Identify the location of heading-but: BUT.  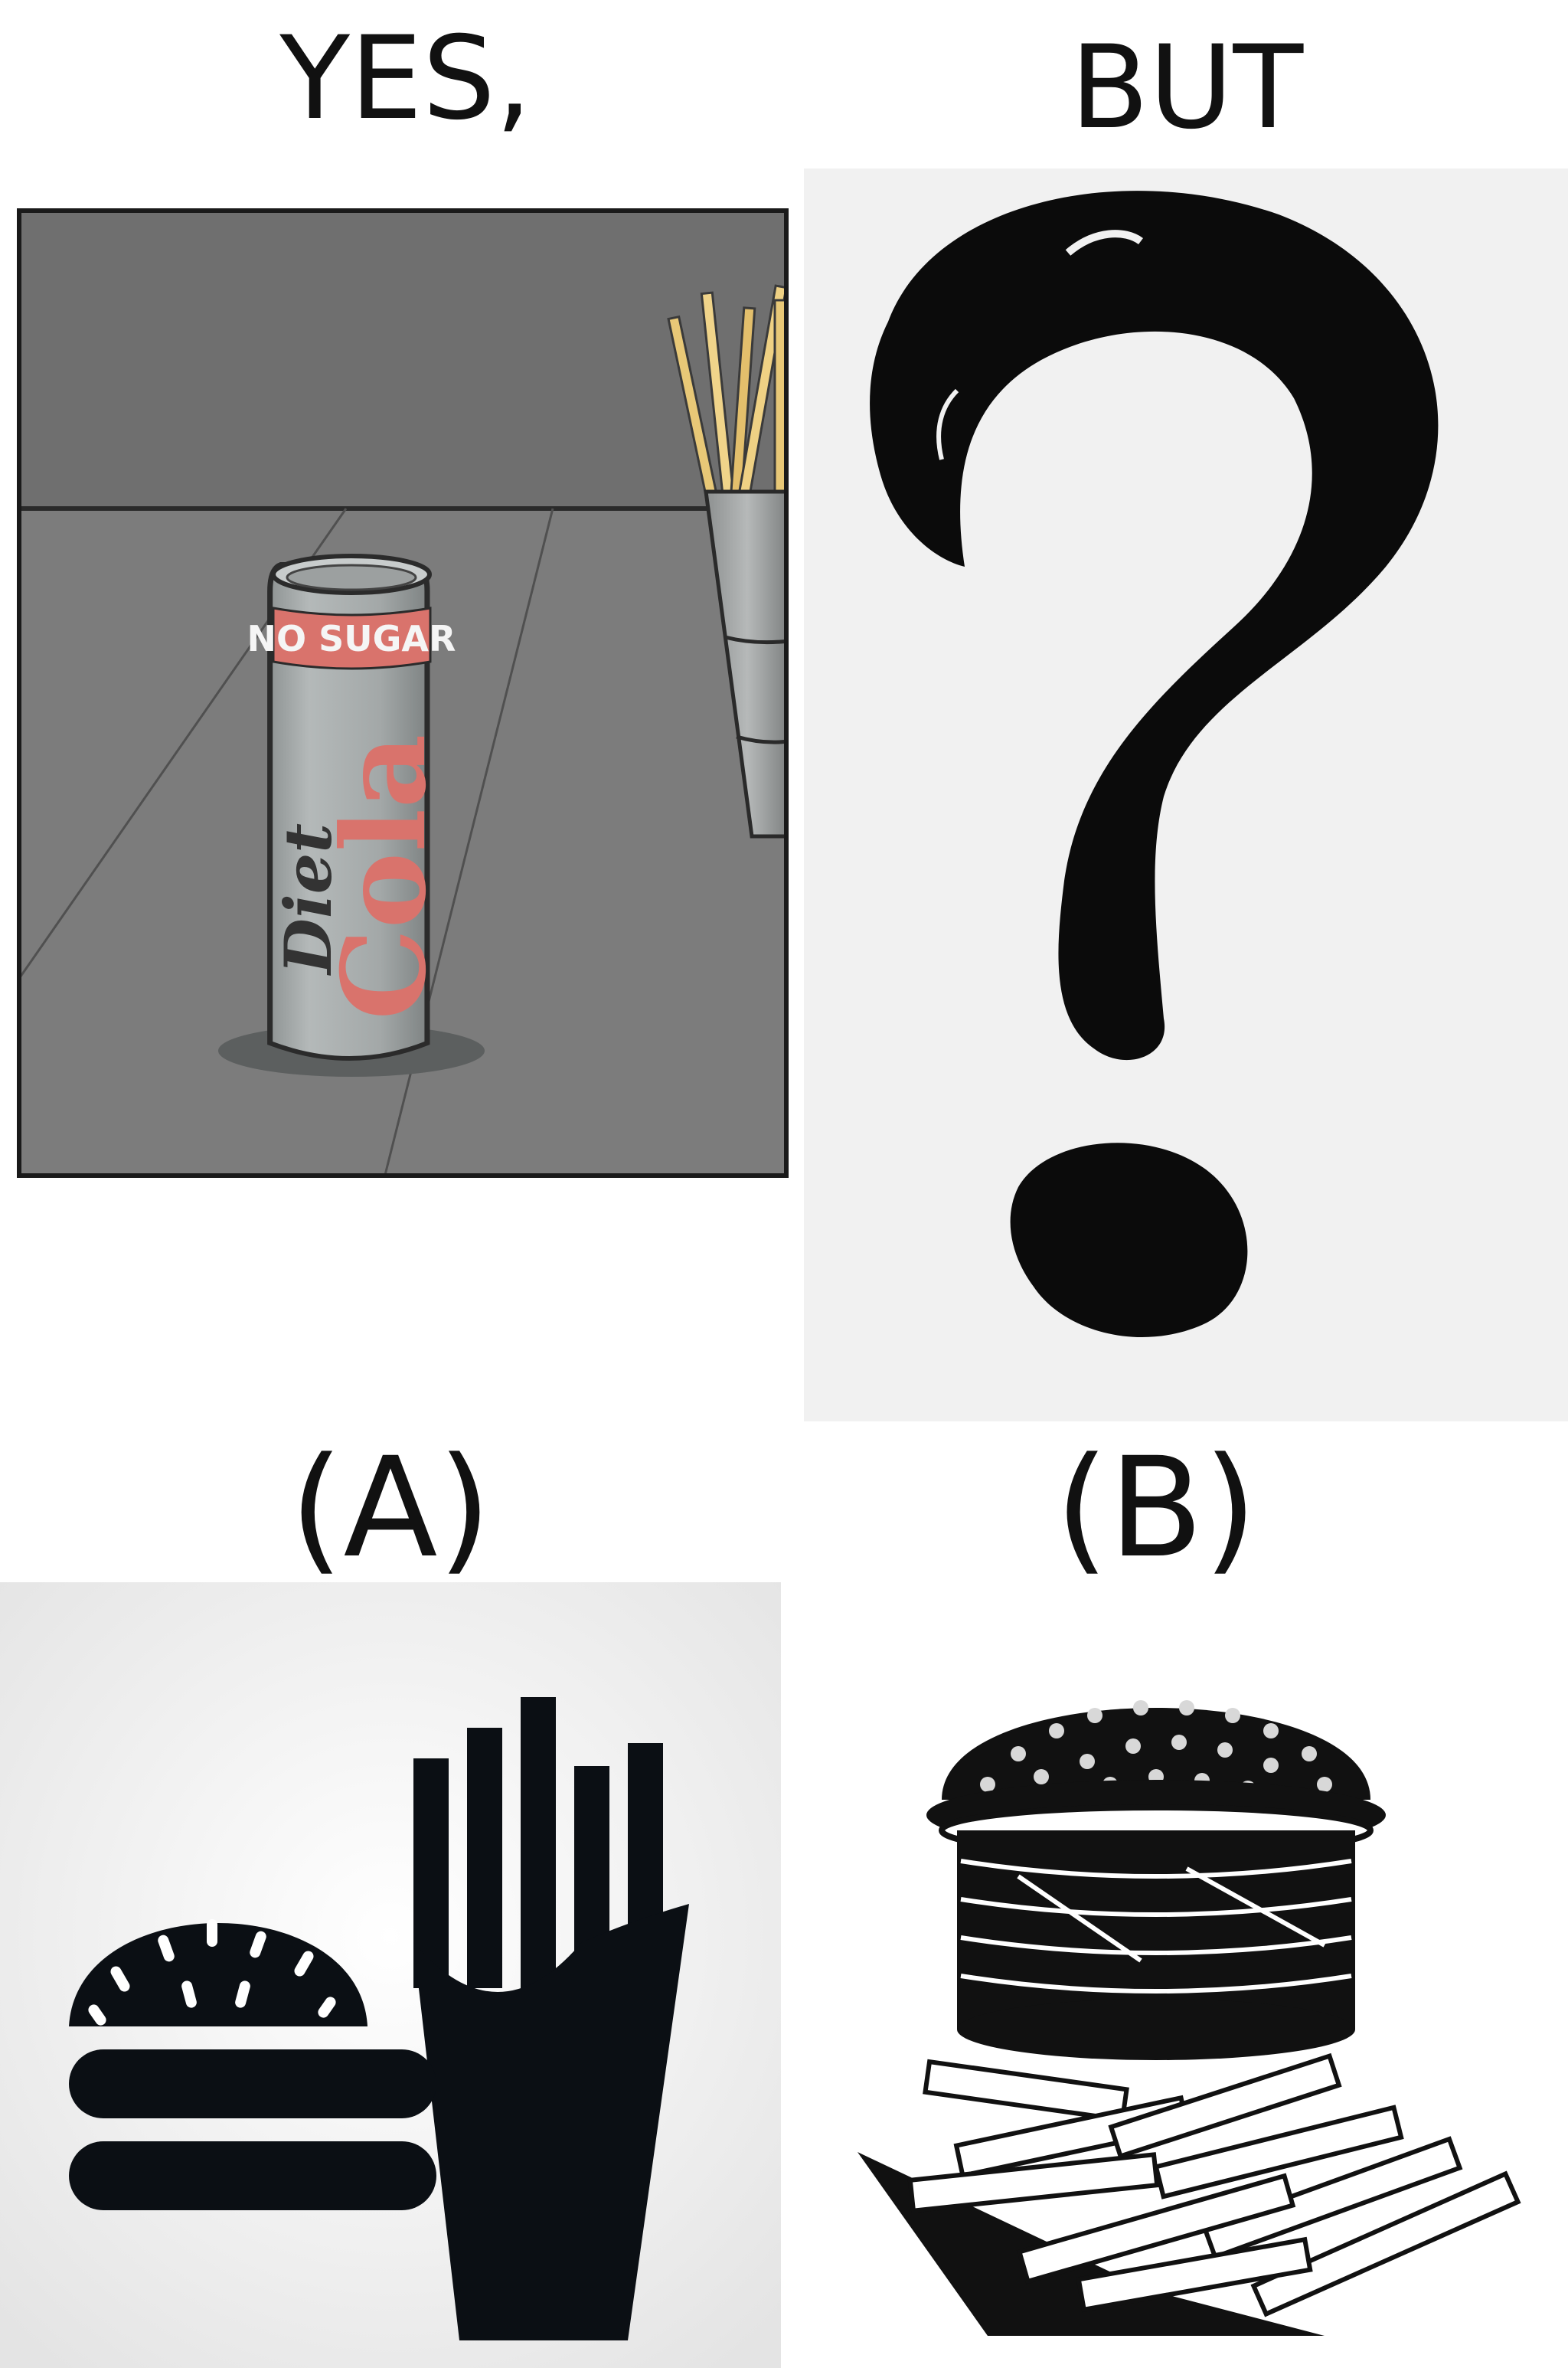
(1187, 88).